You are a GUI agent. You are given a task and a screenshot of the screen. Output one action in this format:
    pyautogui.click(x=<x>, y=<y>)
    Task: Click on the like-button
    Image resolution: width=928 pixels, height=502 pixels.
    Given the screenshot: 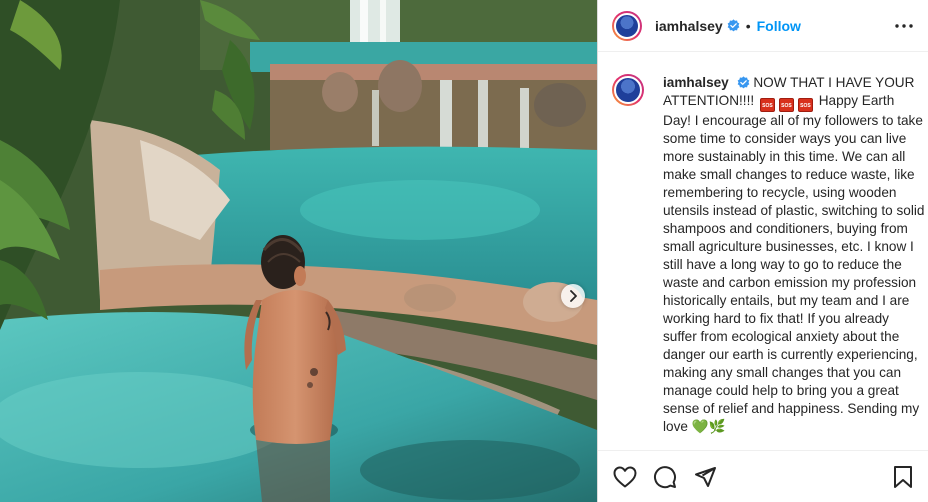 What is the action you would take?
    pyautogui.click(x=625, y=477)
    